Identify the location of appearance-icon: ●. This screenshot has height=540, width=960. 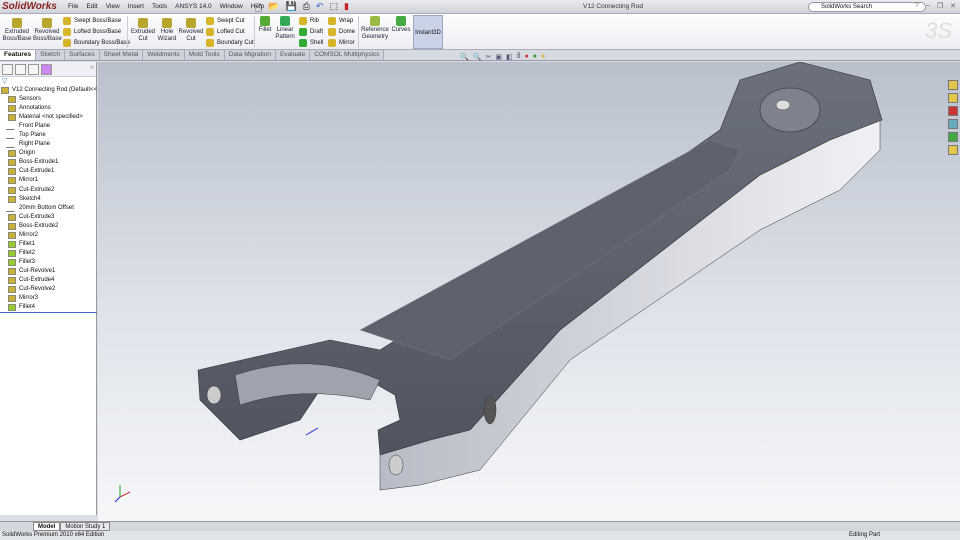
(526, 57).